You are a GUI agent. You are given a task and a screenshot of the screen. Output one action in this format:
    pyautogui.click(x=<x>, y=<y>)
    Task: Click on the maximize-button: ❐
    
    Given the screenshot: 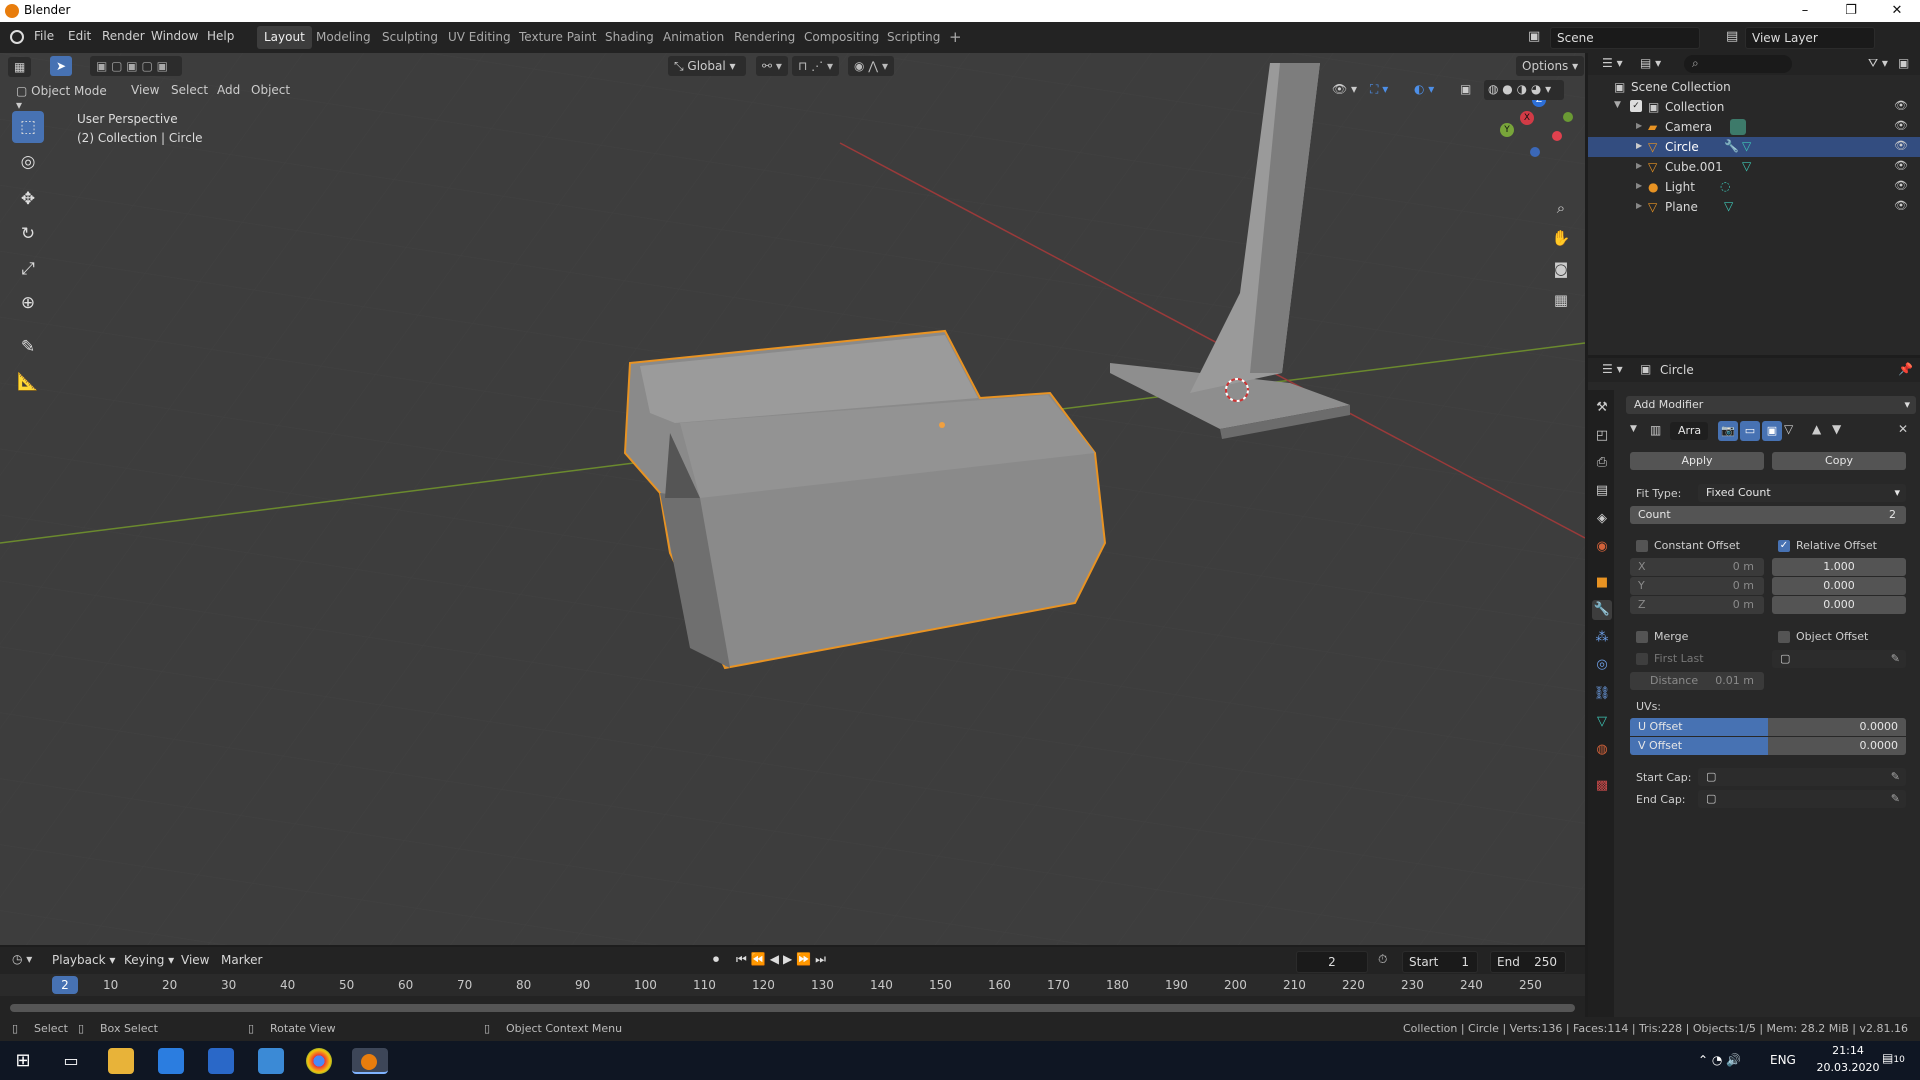 What is the action you would take?
    pyautogui.click(x=1851, y=11)
    